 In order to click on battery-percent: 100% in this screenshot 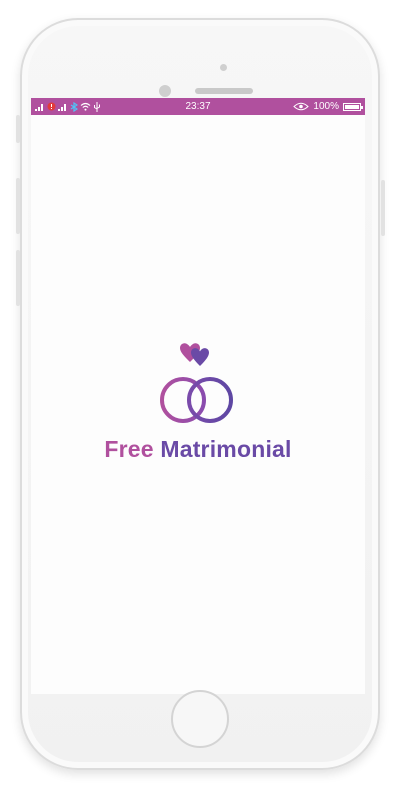, I will do `click(326, 106)`.